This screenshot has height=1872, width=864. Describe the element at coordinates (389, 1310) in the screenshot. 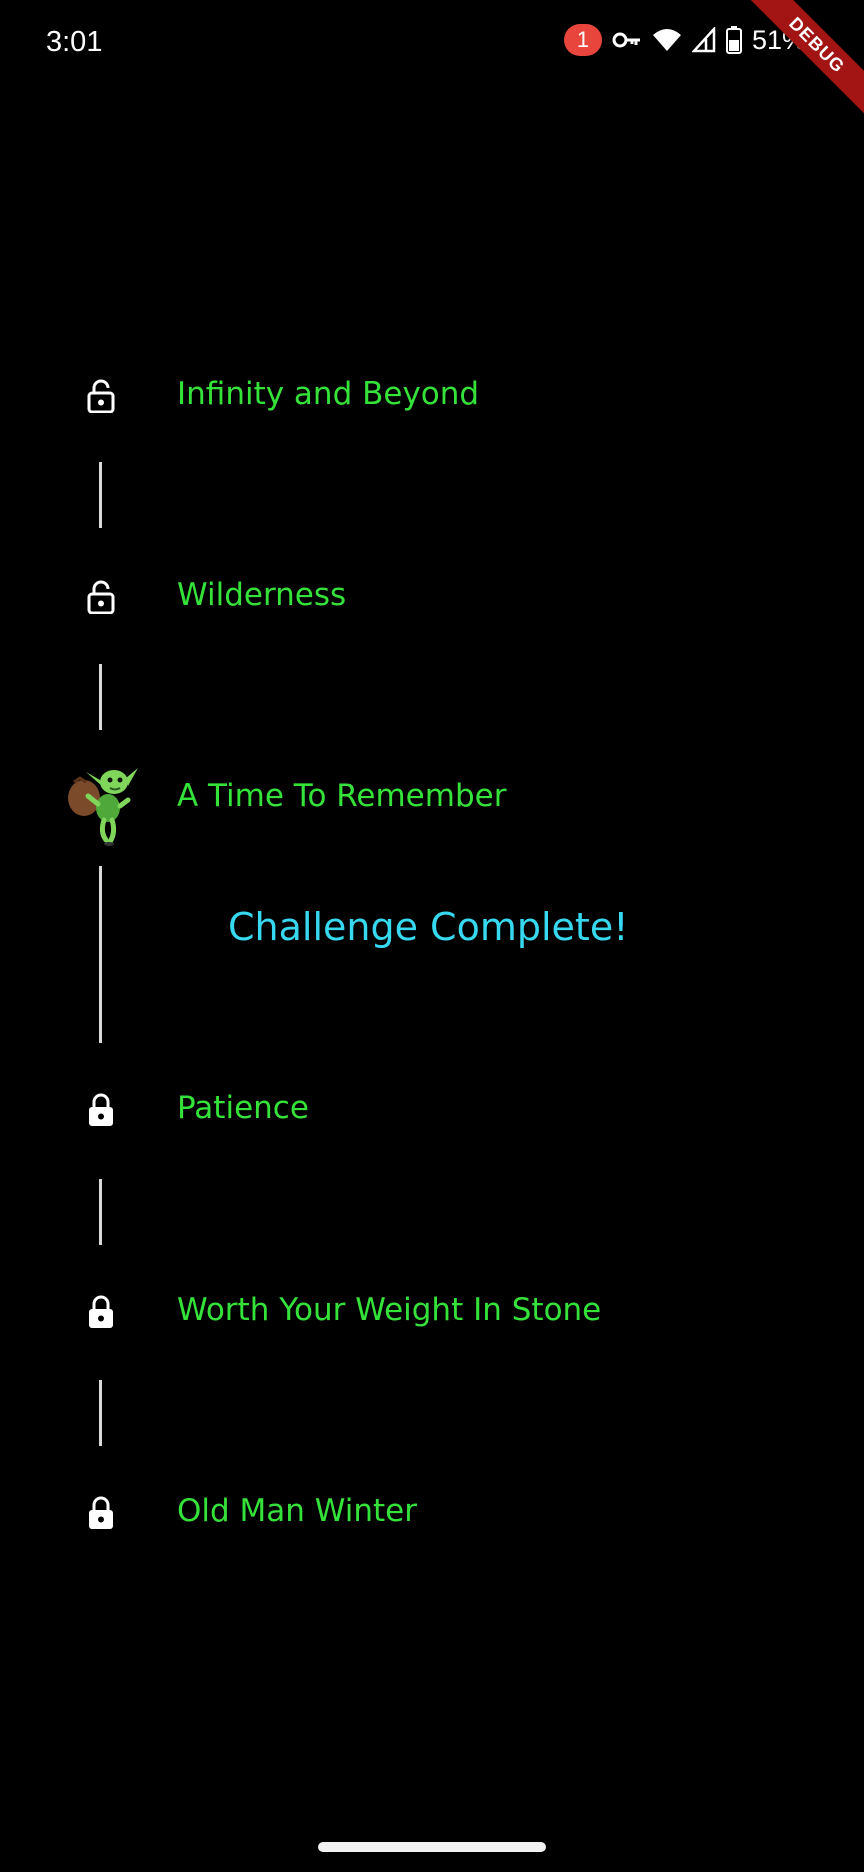

I see `level-title: Worth Your Weight In Stone` at that location.